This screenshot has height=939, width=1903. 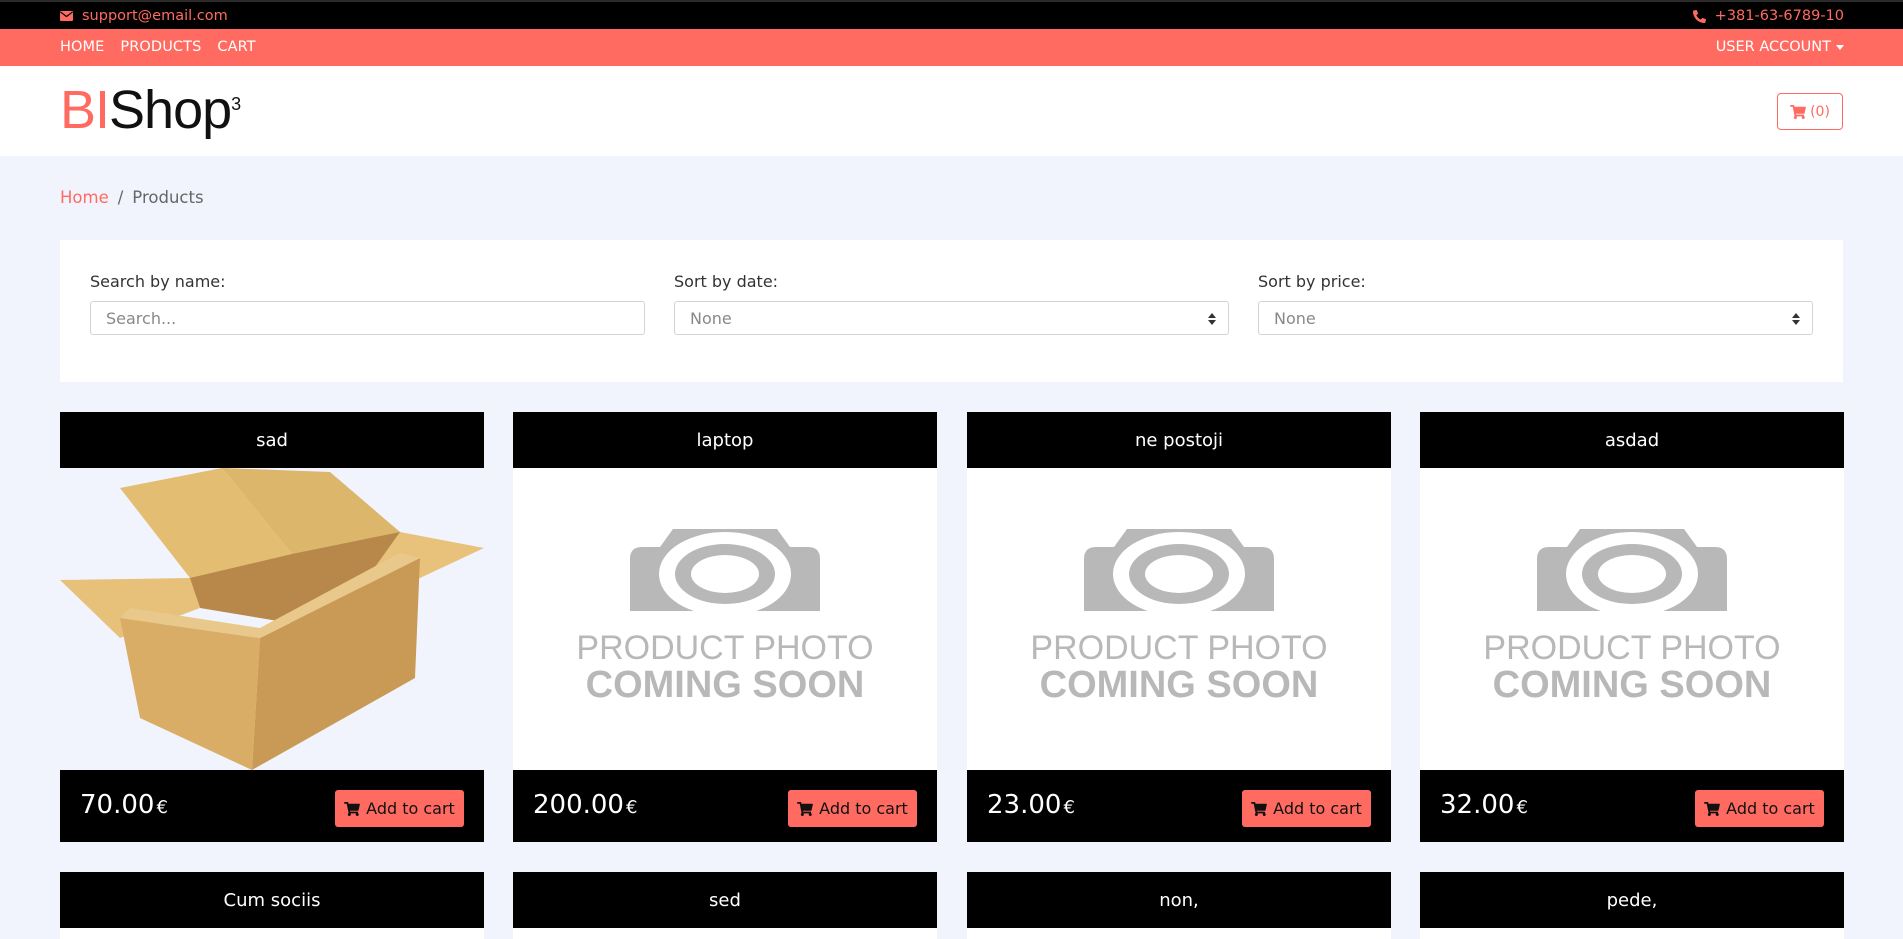 I want to click on breadcrumb: Home / Products, so click(x=132, y=197).